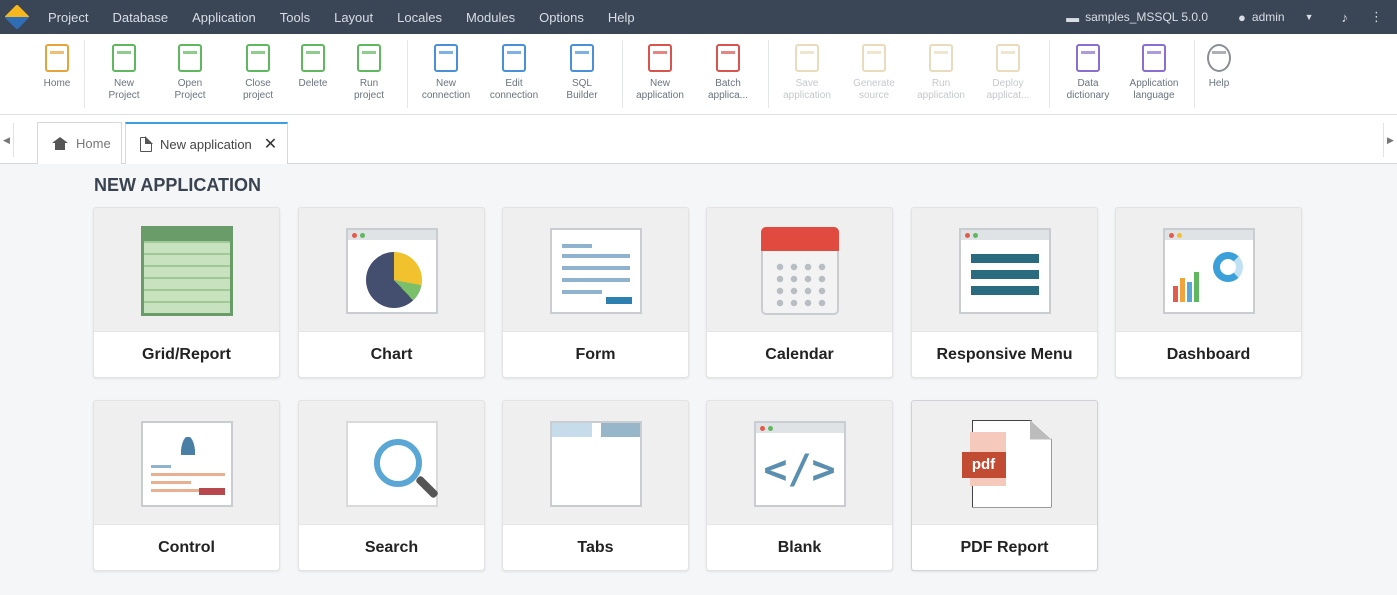  Describe the element at coordinates (186, 354) in the screenshot. I see `card-label: Grid/Report` at that location.